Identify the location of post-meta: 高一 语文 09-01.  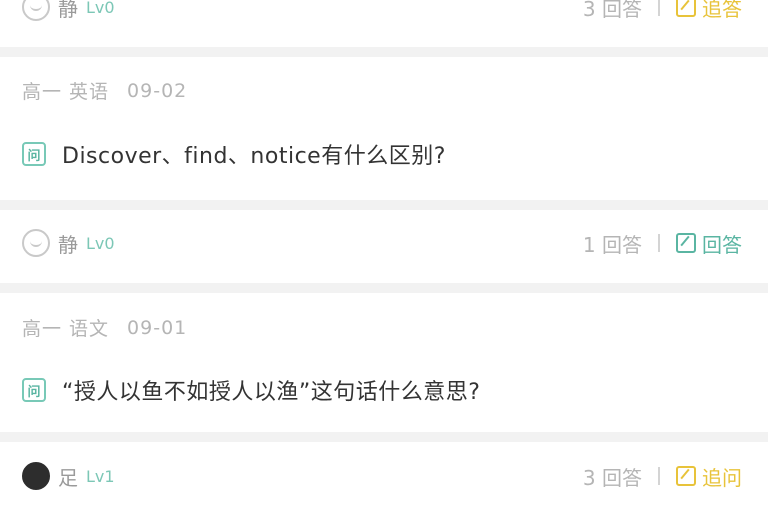
(104, 327).